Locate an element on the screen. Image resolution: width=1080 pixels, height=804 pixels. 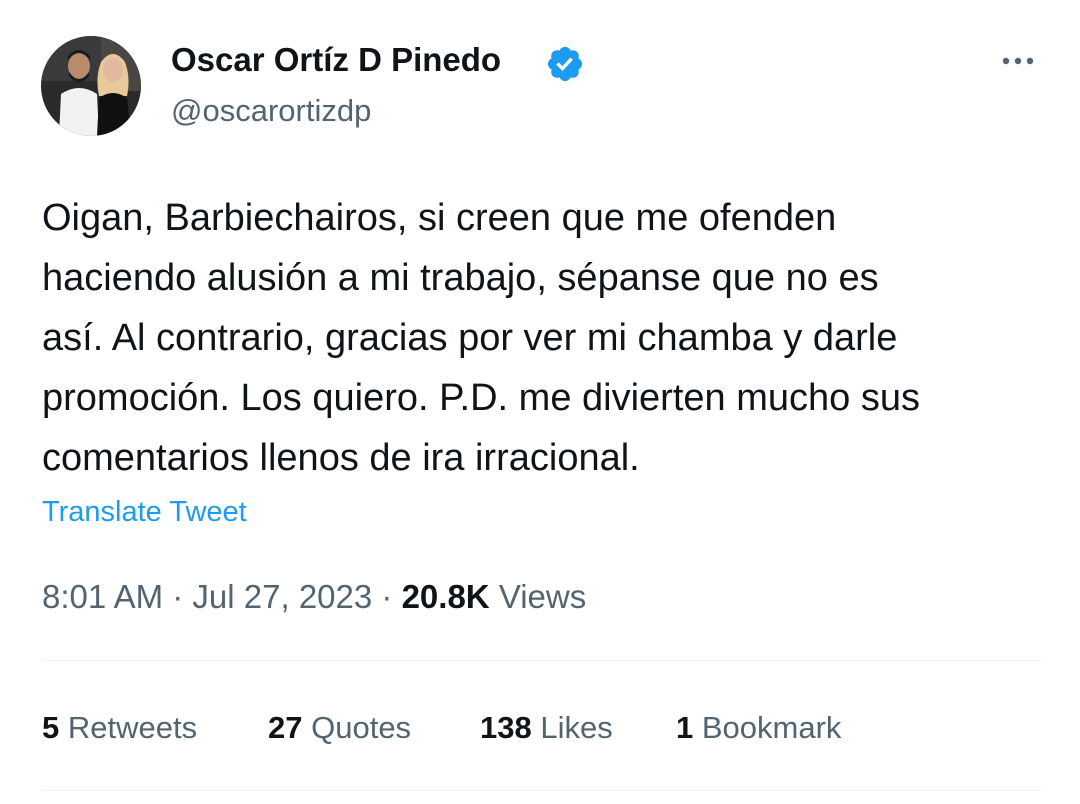
retweets-count: 5 is located at coordinates (51, 727).